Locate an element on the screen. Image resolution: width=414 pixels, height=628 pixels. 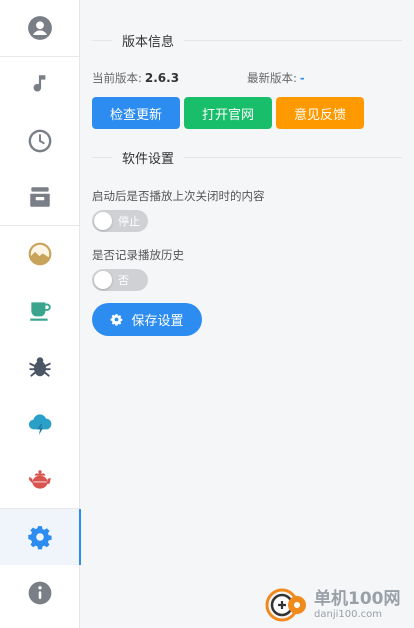
sidebar-item-about is located at coordinates (40, 593).